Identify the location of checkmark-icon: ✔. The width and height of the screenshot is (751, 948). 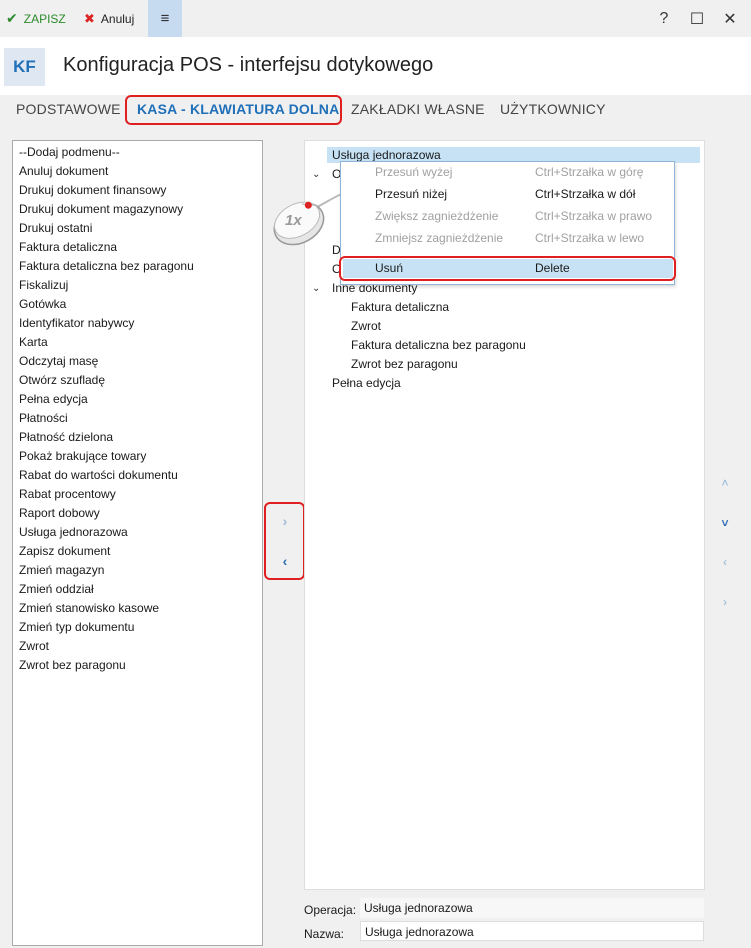
(12, 18).